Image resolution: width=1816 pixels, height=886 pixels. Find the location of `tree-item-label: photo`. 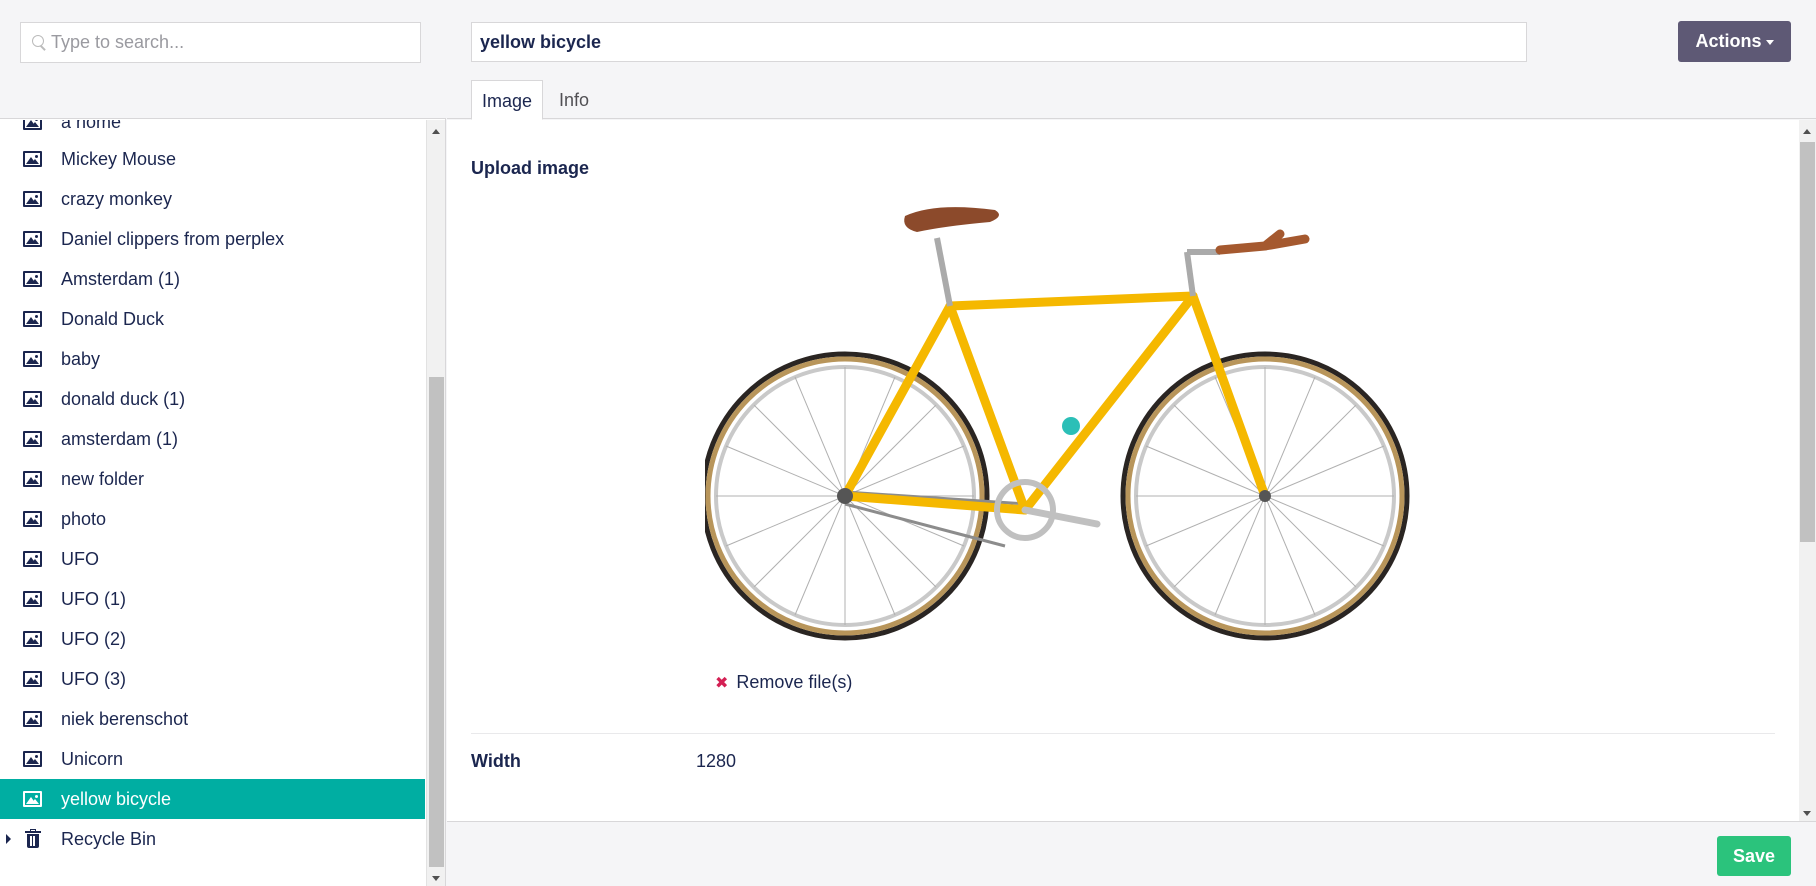

tree-item-label: photo is located at coordinates (84, 519).